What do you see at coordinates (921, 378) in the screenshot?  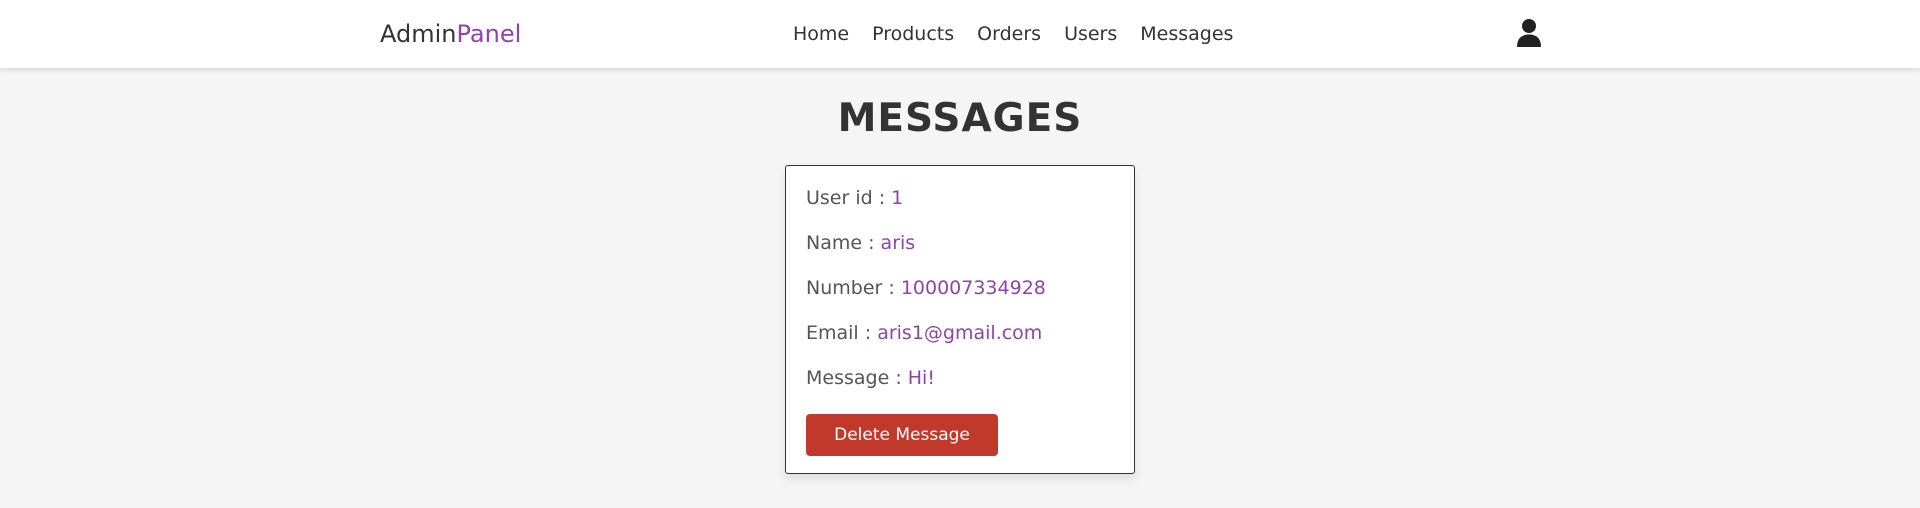 I see `message-value: Hi!` at bounding box center [921, 378].